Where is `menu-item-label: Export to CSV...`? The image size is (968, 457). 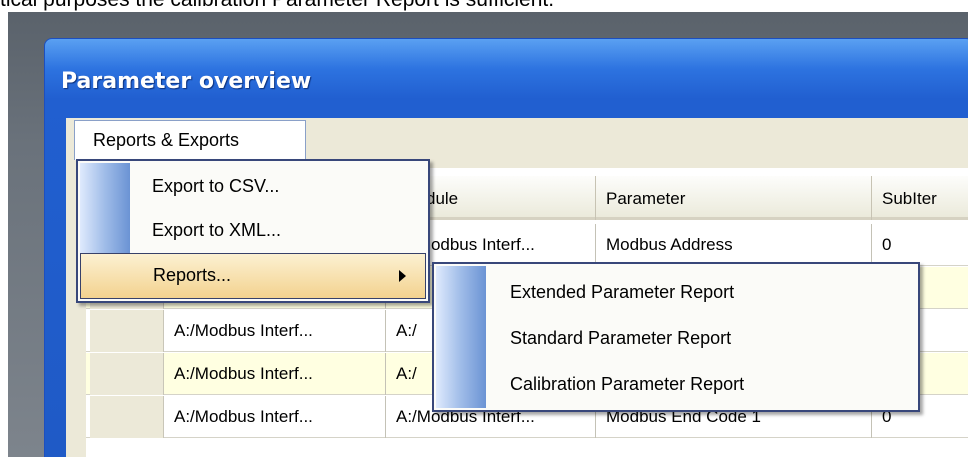 menu-item-label: Export to CSV... is located at coordinates (216, 186).